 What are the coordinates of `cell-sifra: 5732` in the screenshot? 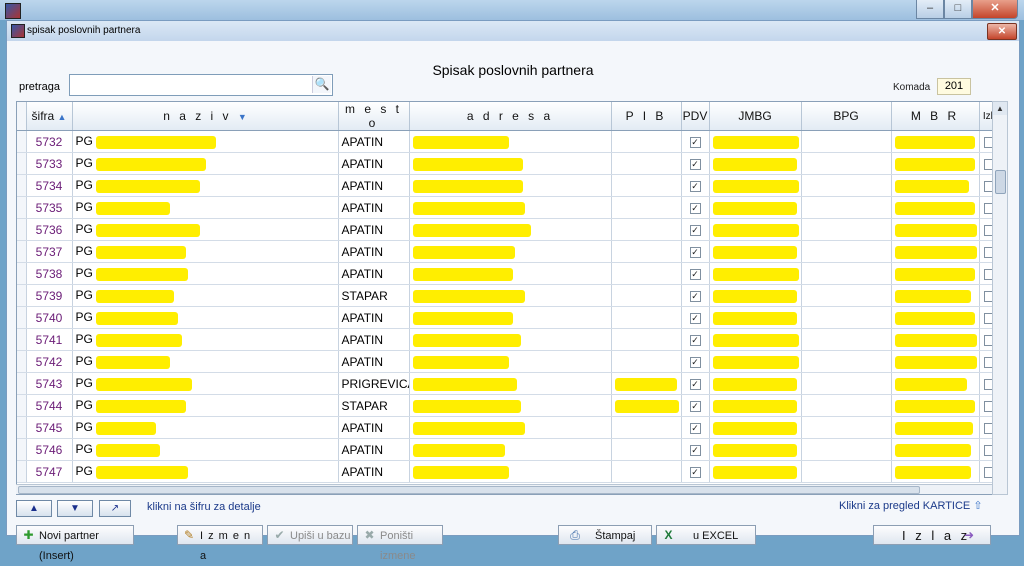 It's located at (49, 141).